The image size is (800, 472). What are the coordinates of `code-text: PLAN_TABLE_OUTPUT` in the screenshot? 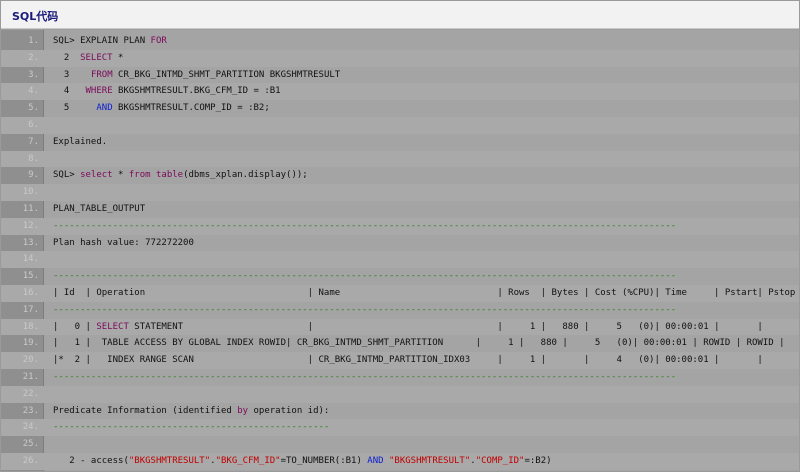 It's located at (99, 209).